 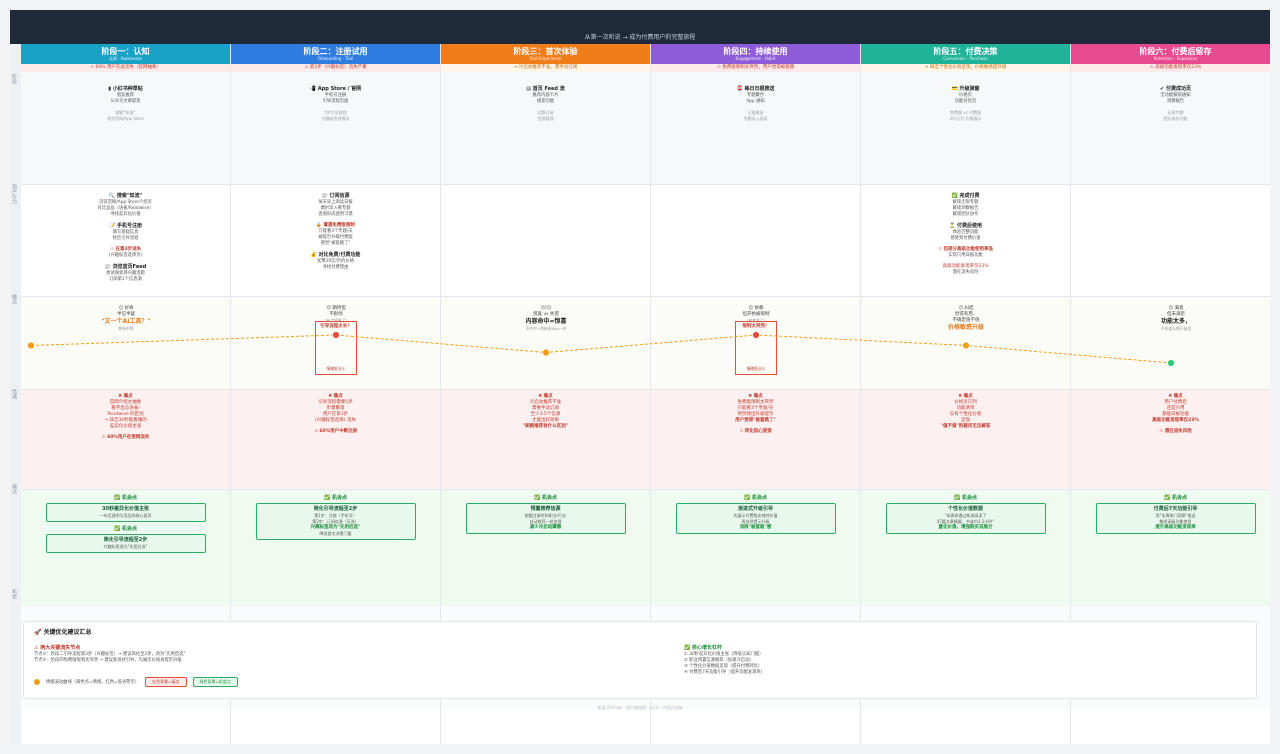 I want to click on emotion-section: 😊 依赖 但开始被限制 "被套路了" 限制太突然！ 情绪低谷②, so click(x=755, y=343).